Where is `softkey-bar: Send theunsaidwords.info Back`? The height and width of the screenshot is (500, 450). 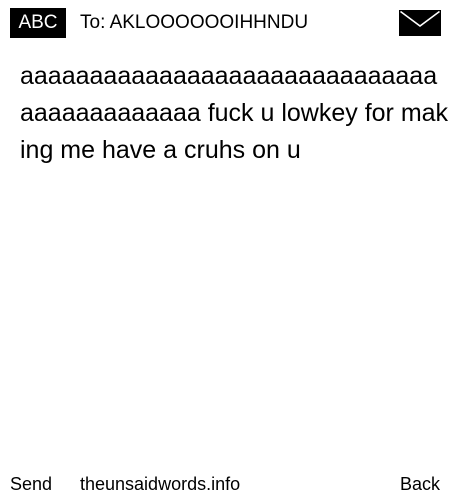 softkey-bar: Send theunsaidwords.info Back is located at coordinates (225, 484).